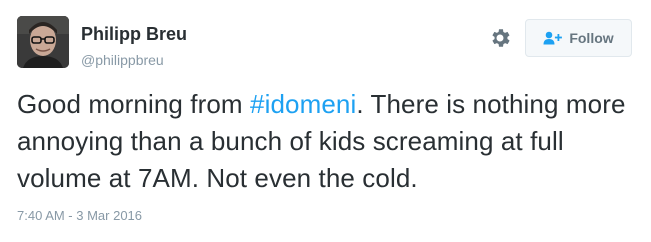 Image resolution: width=651 pixels, height=242 pixels. What do you see at coordinates (134, 104) in the screenshot?
I see `tweet-text-before: Good morning from` at bounding box center [134, 104].